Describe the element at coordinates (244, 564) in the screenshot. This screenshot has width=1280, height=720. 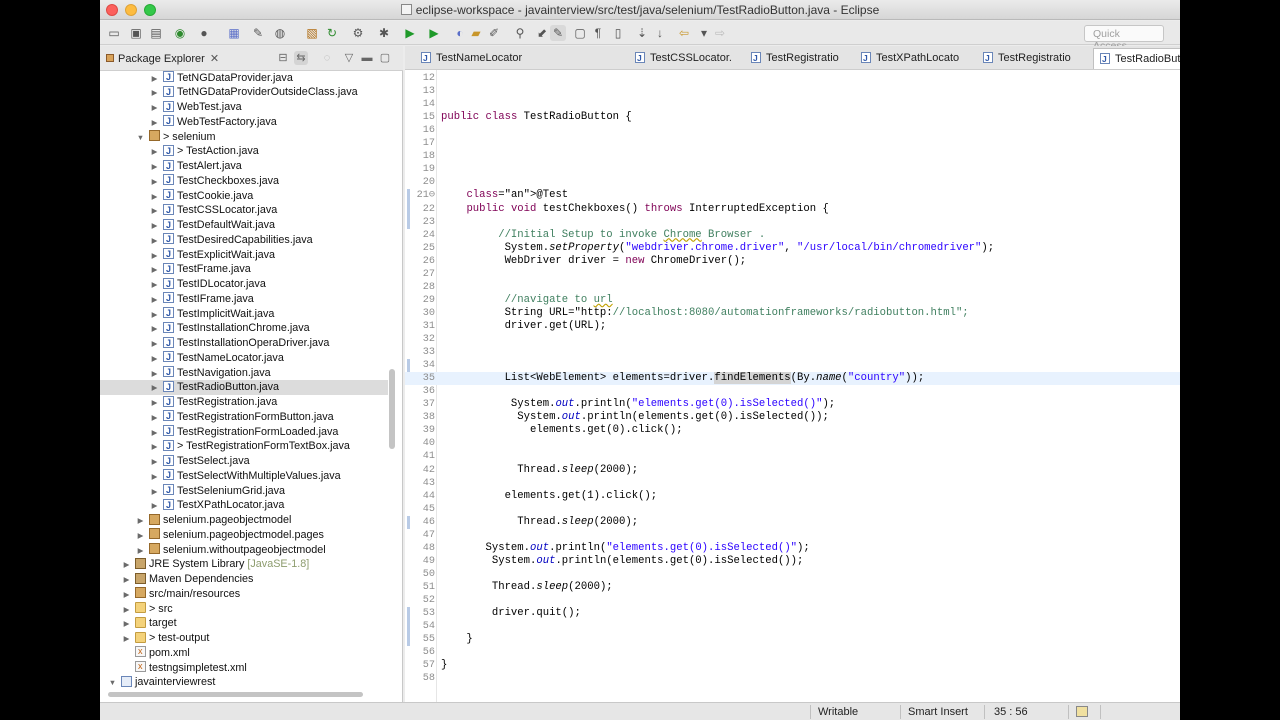
I see `tree-item: ▶ JRE System Library [JavaSE-1.8]` at that location.